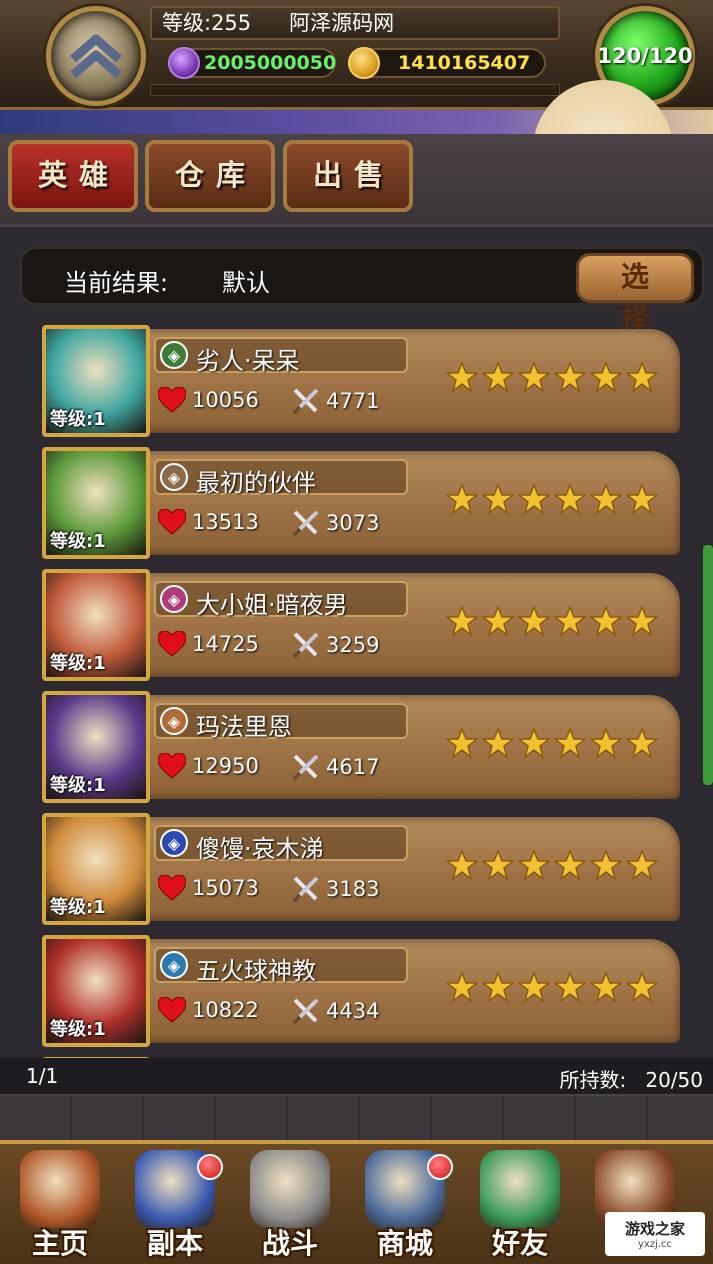 The height and width of the screenshot is (1264, 713). What do you see at coordinates (348, 176) in the screenshot?
I see `tab-sell: 出售` at bounding box center [348, 176].